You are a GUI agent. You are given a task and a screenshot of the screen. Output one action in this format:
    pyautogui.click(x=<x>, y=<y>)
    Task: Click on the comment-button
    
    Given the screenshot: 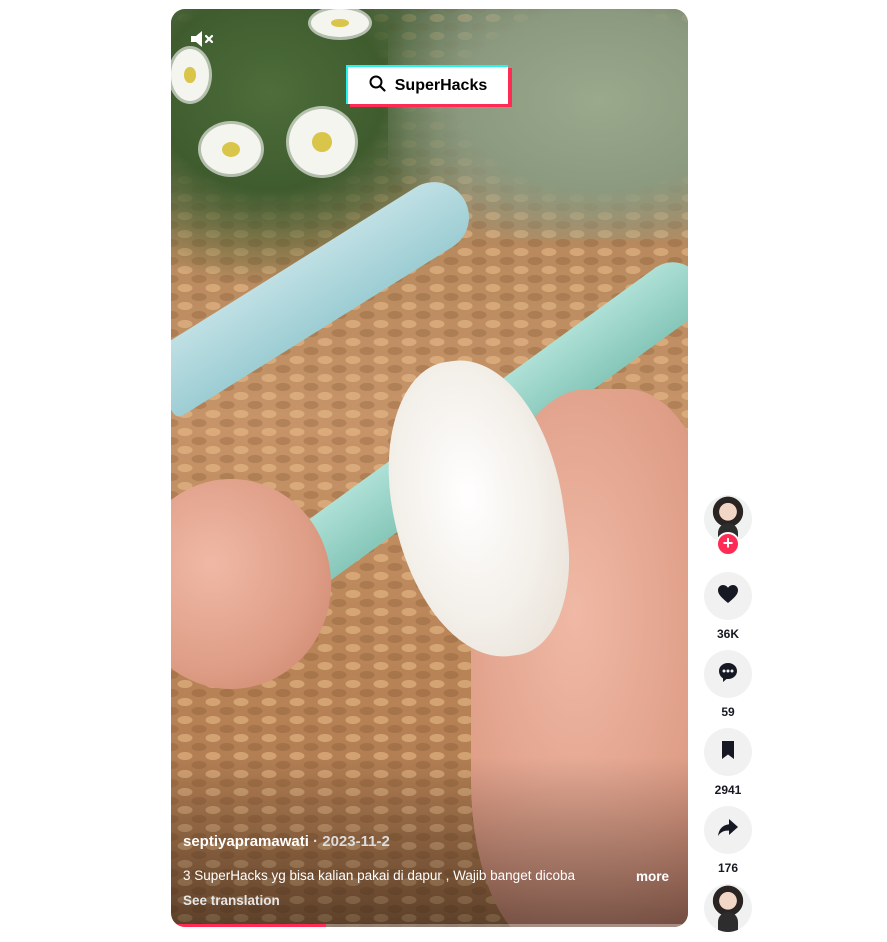 What is the action you would take?
    pyautogui.click(x=728, y=674)
    